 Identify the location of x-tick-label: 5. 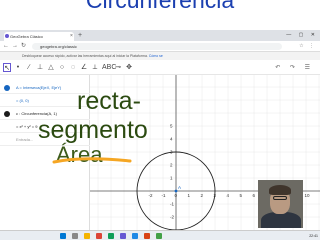
(241, 195).